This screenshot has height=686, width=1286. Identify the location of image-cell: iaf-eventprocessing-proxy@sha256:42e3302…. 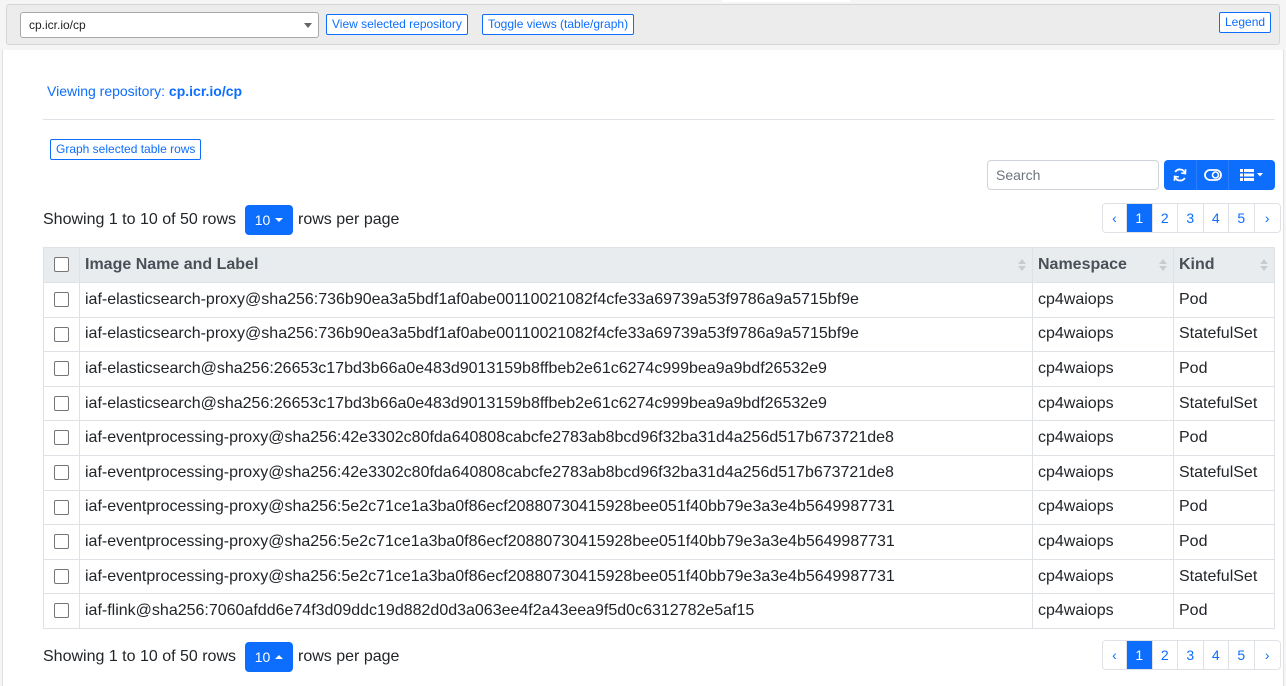
(556, 472).